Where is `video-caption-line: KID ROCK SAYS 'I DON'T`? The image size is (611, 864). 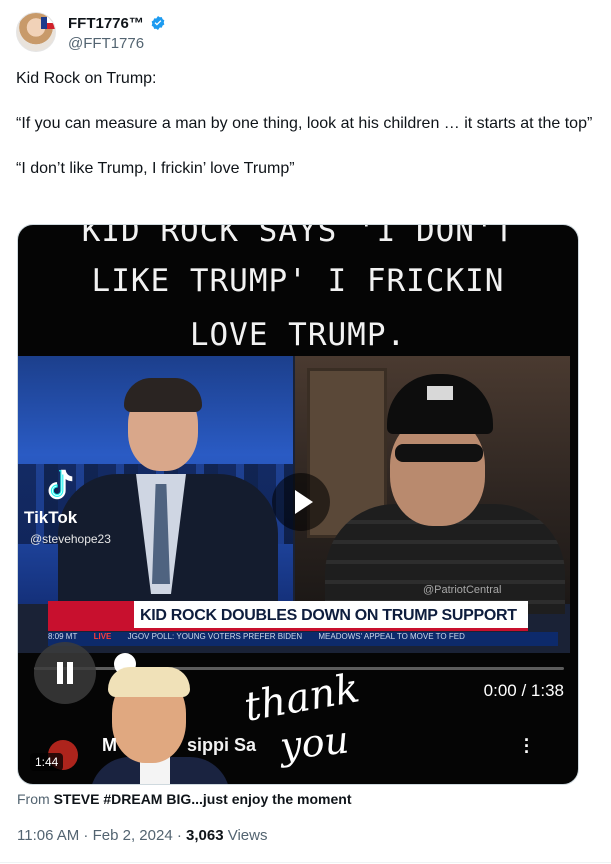 video-caption-line: KID ROCK SAYS 'I DON'T is located at coordinates (298, 236).